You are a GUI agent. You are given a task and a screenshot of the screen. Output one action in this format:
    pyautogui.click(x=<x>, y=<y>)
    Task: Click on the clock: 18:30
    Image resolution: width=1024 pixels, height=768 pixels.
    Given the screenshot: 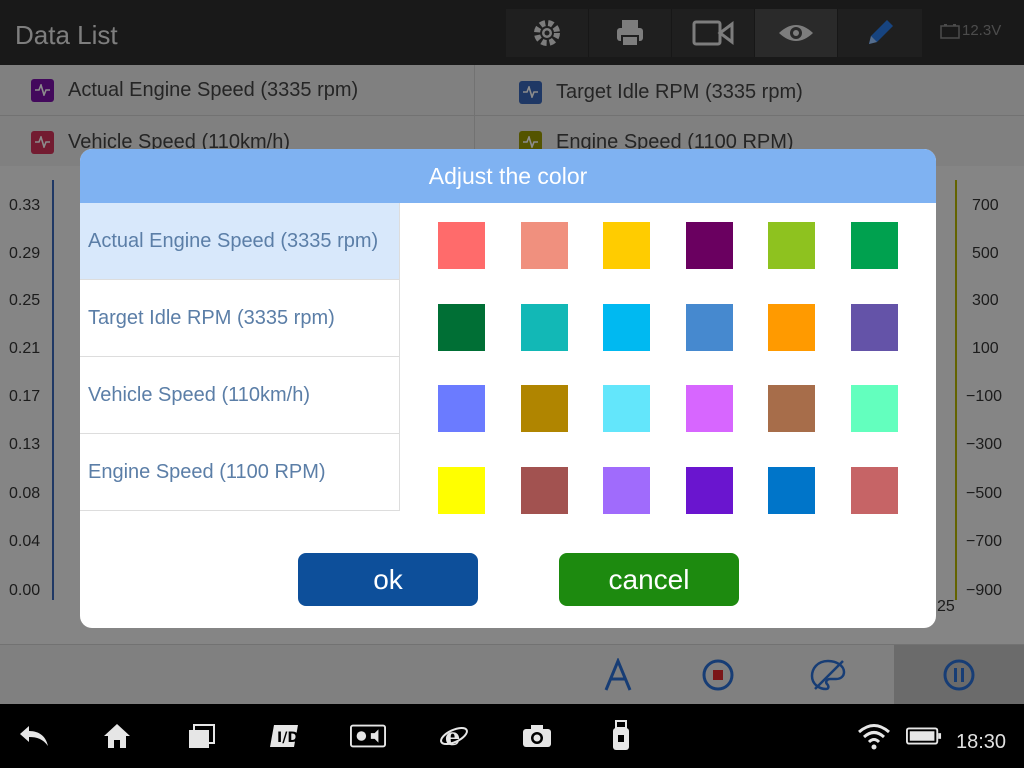 What is the action you would take?
    pyautogui.click(x=981, y=742)
    